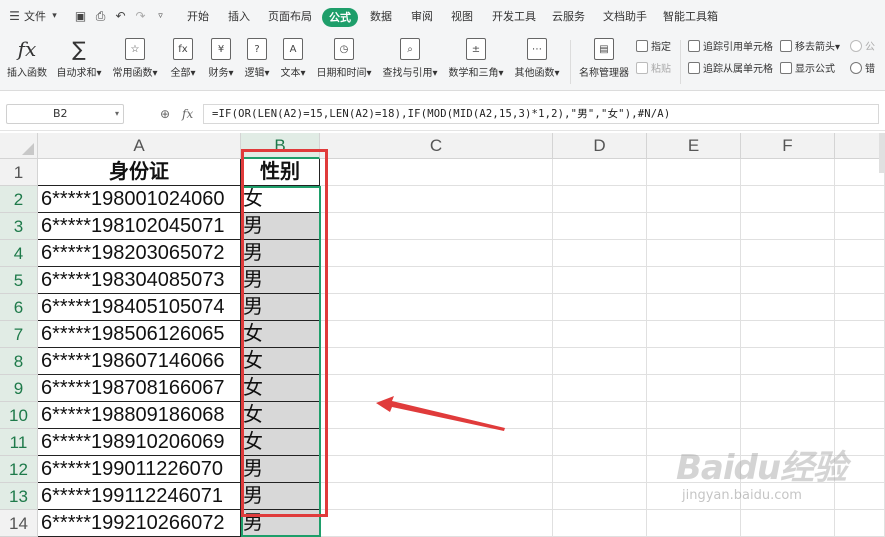 This screenshot has width=885, height=537. Describe the element at coordinates (730, 48) in the screenshot. I see `trace-precedents-button: 追踪引用单元格` at that location.